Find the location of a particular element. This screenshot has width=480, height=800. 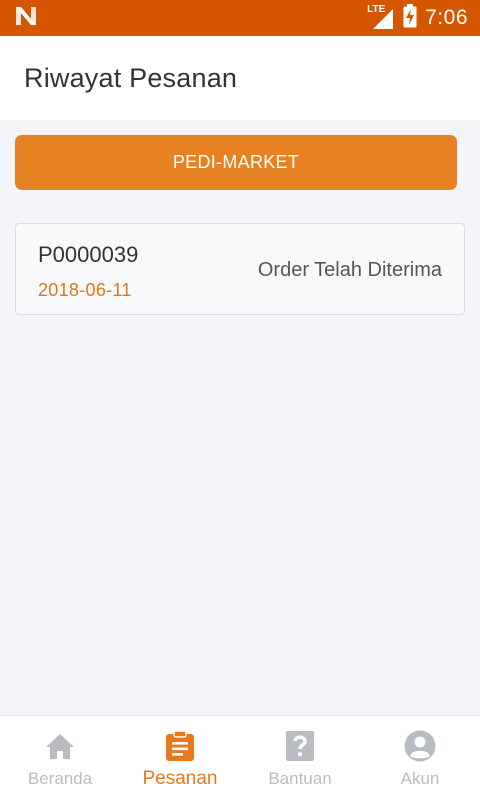

notification-n-icon is located at coordinates (26, 18).